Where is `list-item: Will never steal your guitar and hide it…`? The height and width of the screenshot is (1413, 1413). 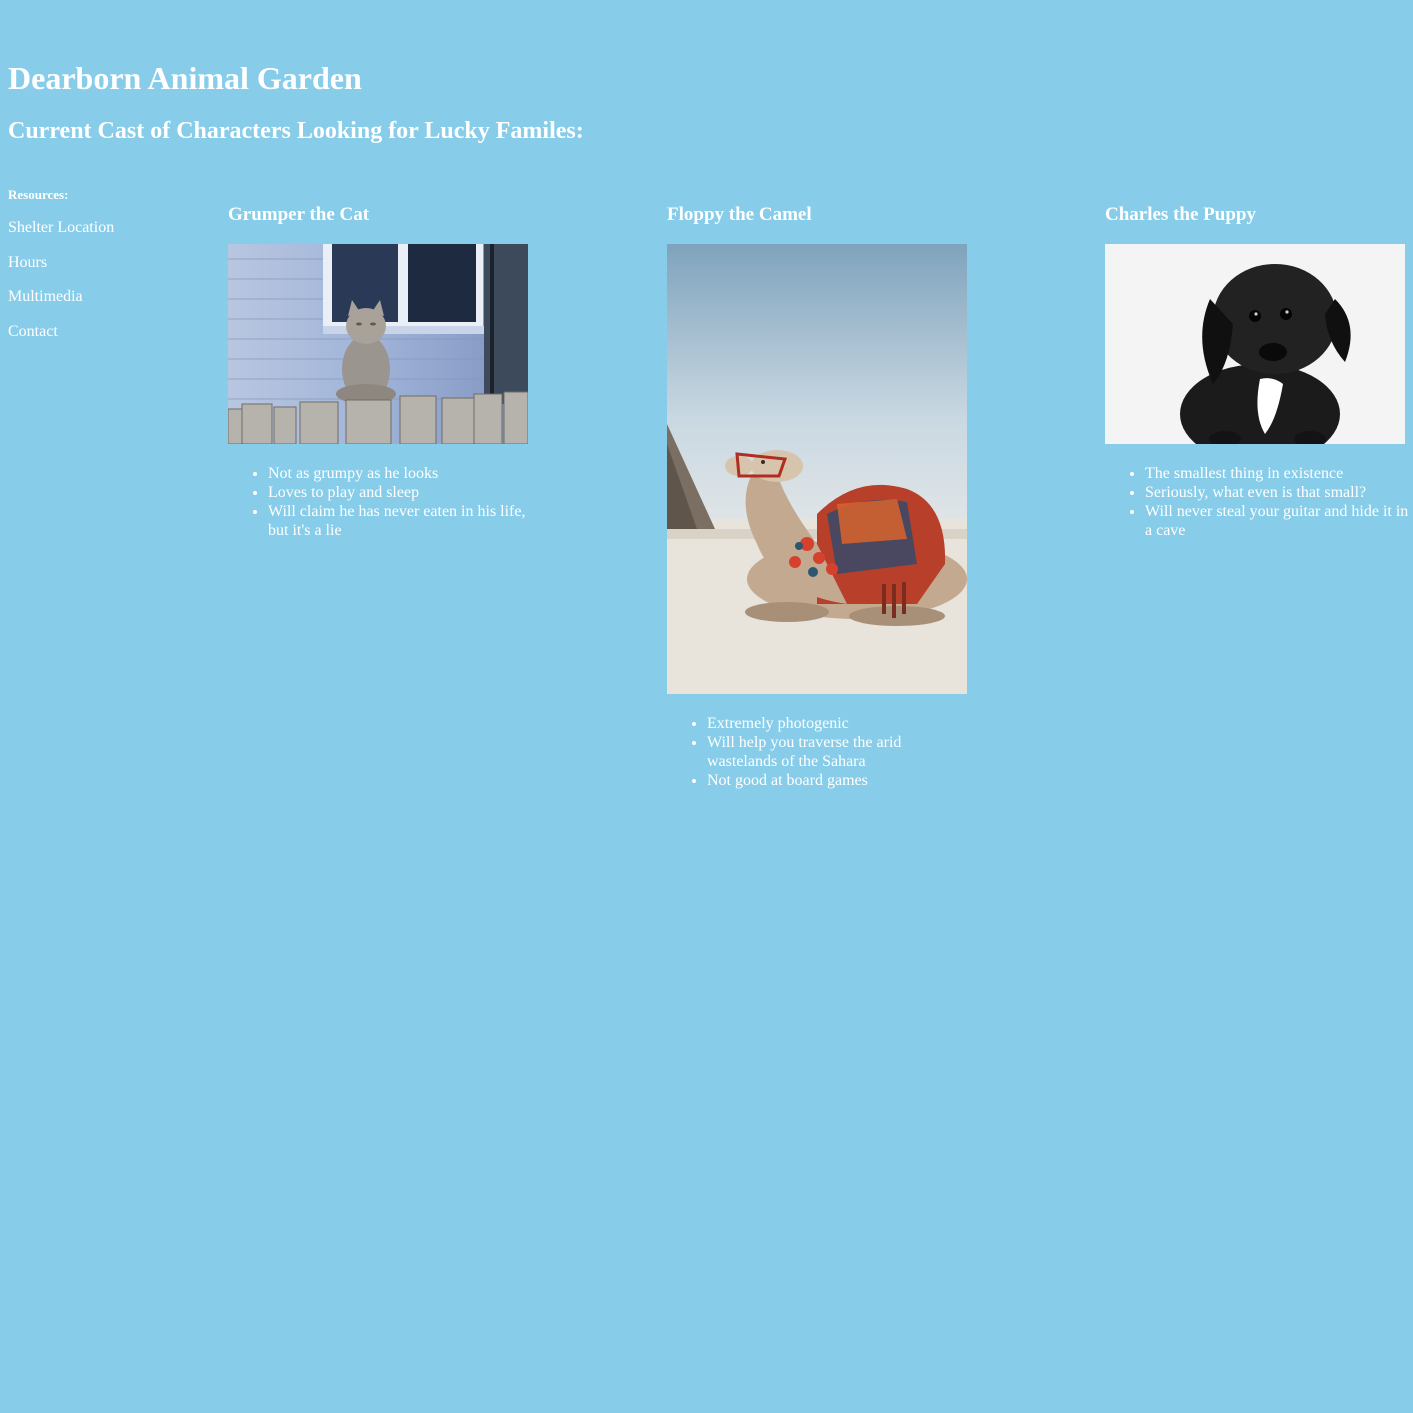
list-item: Will never steal your guitar and hide it… is located at coordinates (1277, 521).